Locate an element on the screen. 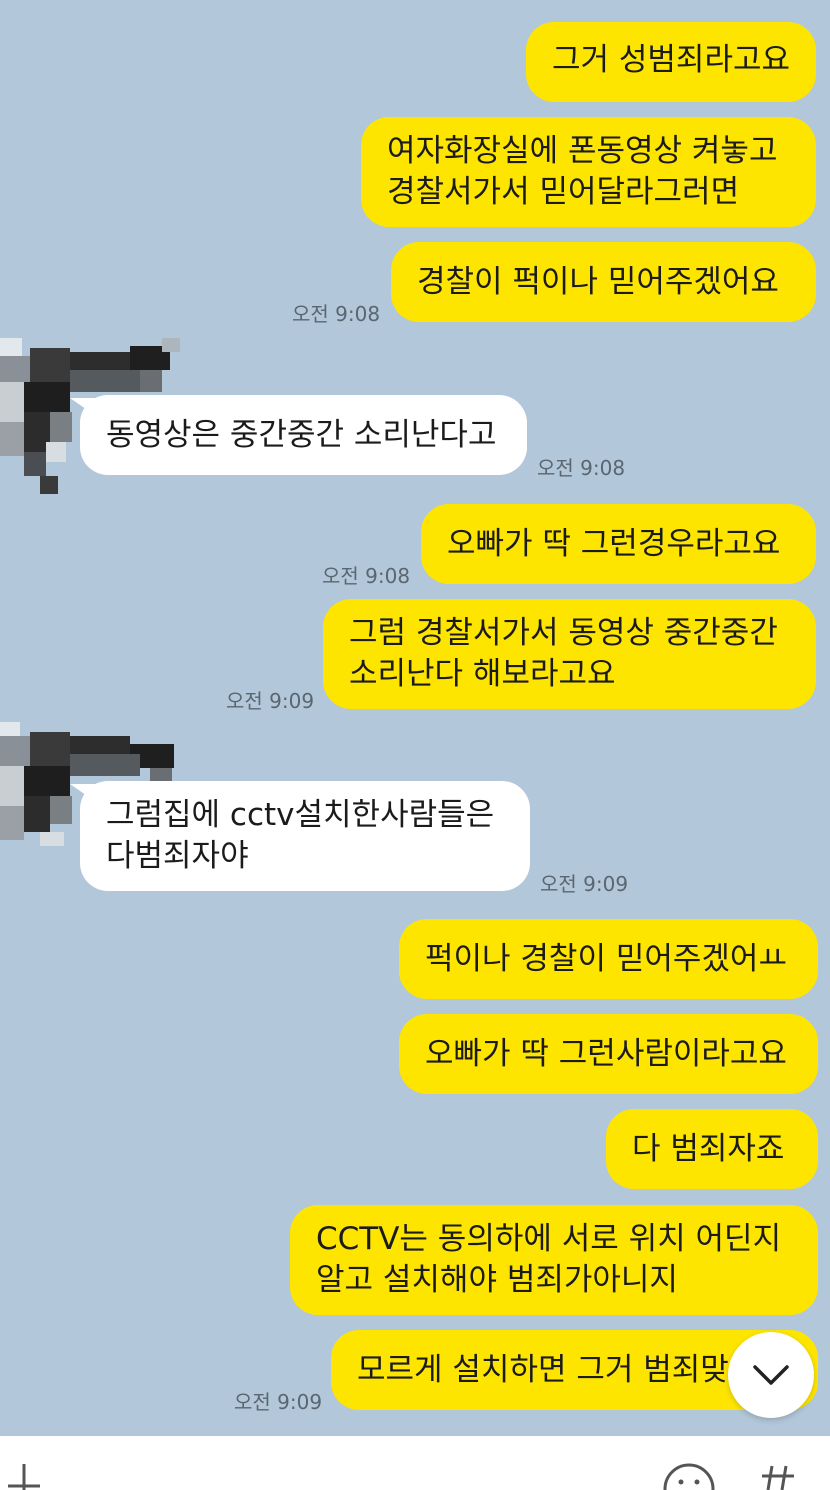 Image resolution: width=830 pixels, height=1490 pixels. message-line: 다 범죄자죠 is located at coordinates (708, 1148).